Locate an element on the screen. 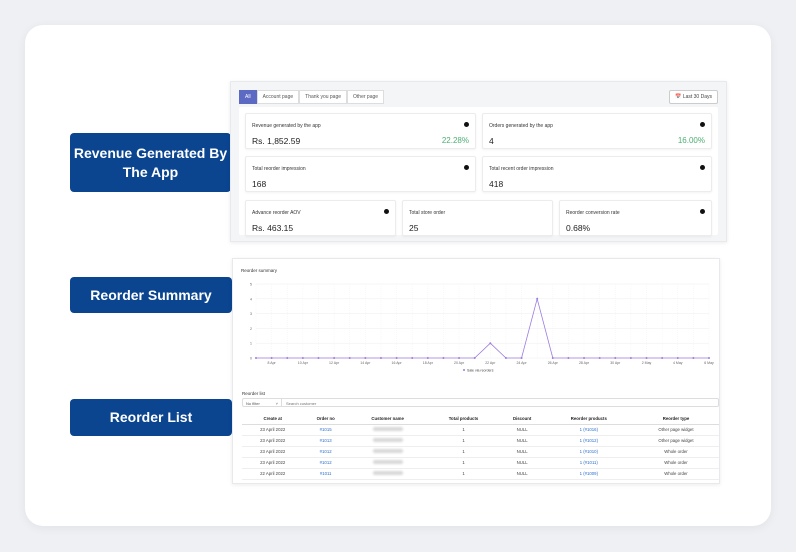  x-tick-label: 14 Apr is located at coordinates (365, 363).